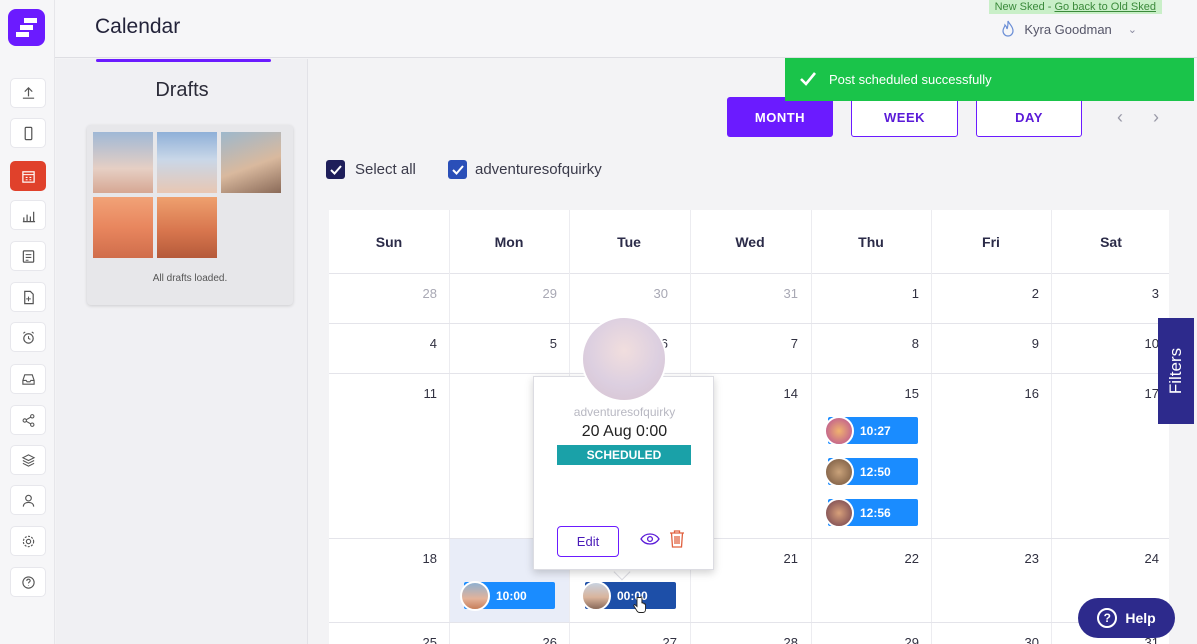 This screenshot has width=1197, height=644. Describe the element at coordinates (507, 595) in the screenshot. I see `scheduled-post: 10:00` at that location.